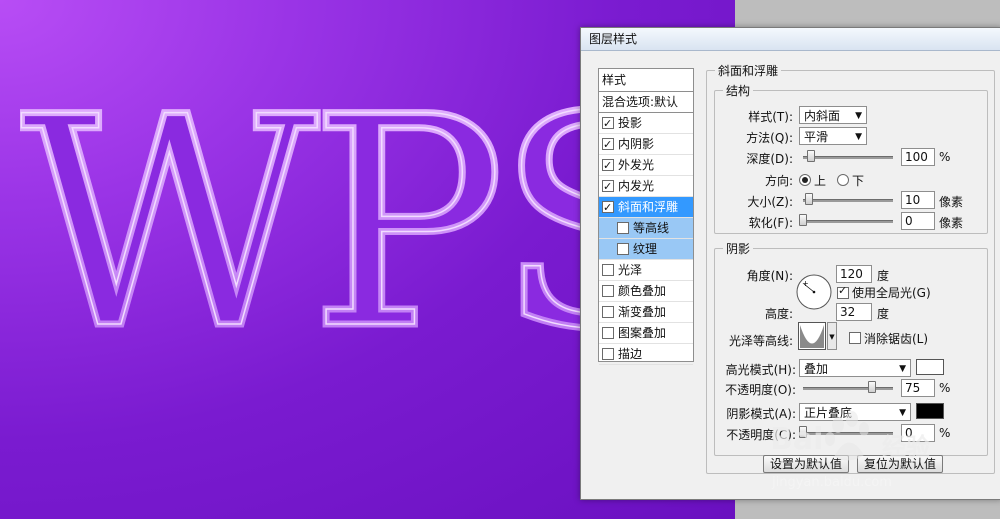 The image size is (1000, 519). What do you see at coordinates (855, 338) in the screenshot?
I see `anti-alias-checkbox` at bounding box center [855, 338].